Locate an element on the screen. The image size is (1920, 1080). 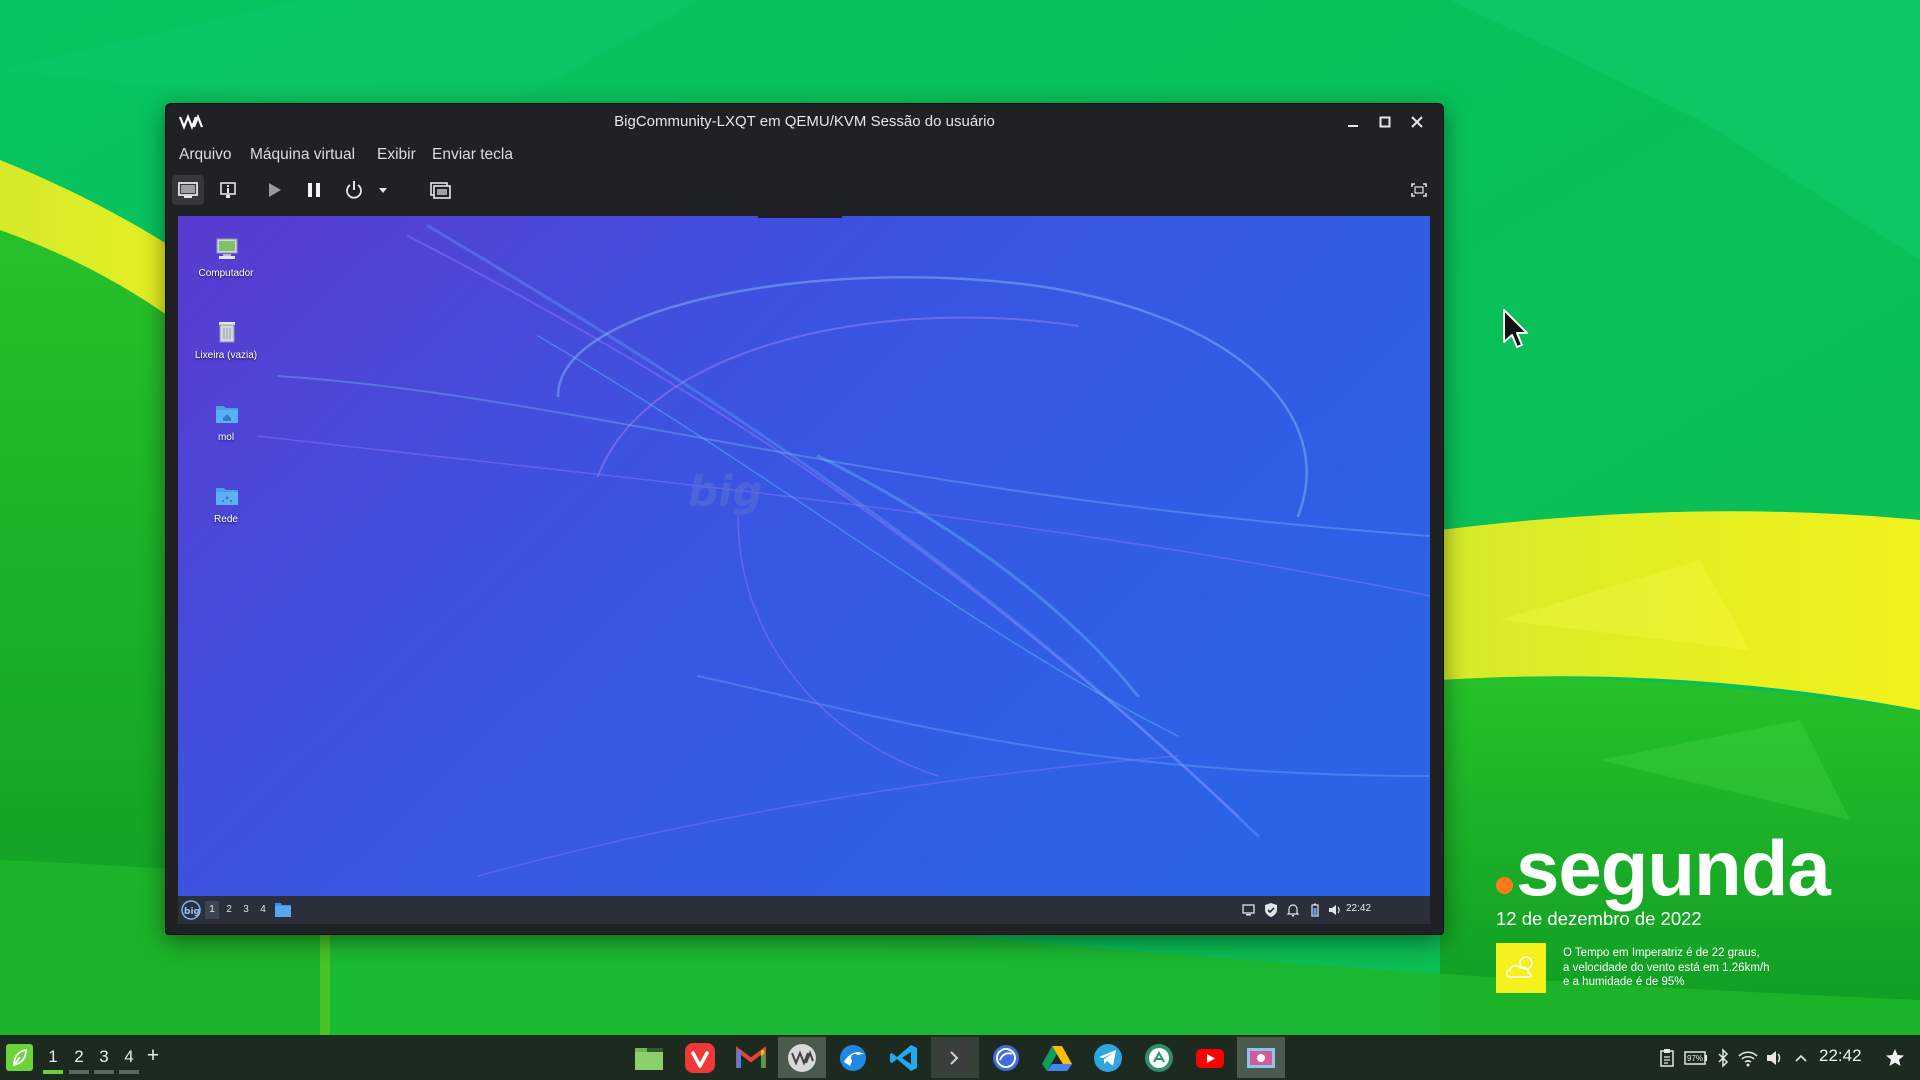
power-icon is located at coordinates (354, 190).